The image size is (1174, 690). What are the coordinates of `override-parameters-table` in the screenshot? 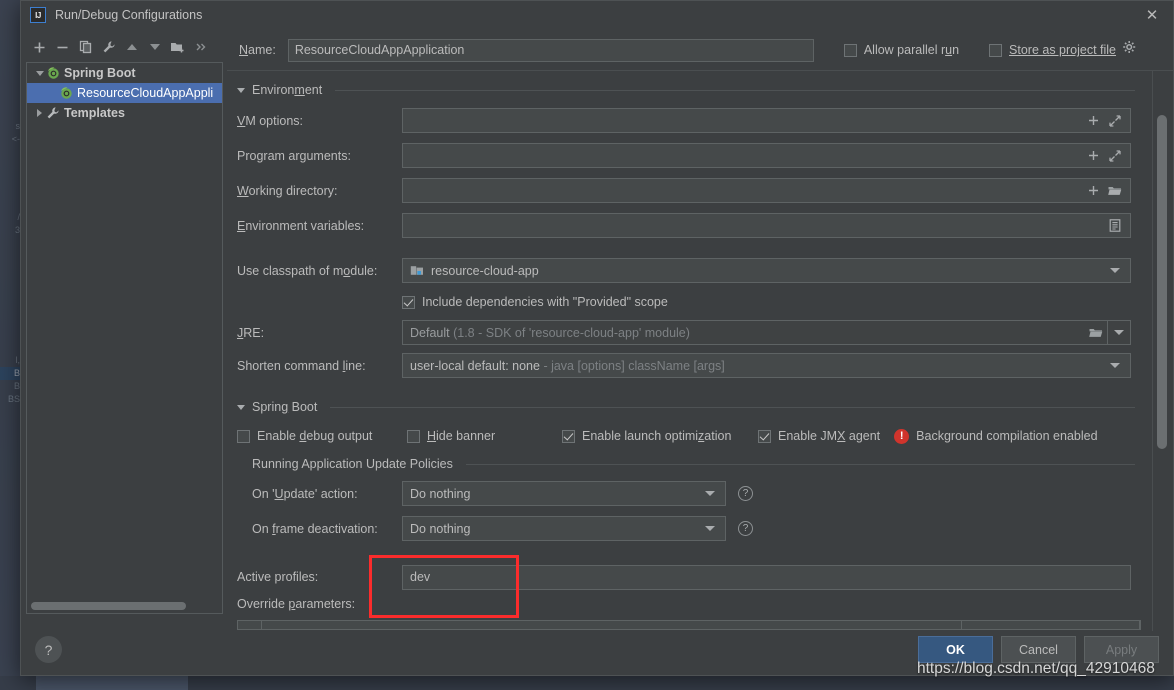 It's located at (689, 625).